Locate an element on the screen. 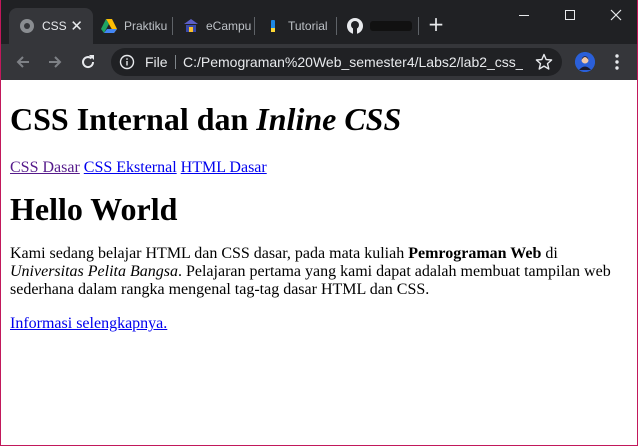  reload-icon is located at coordinates (88, 62).